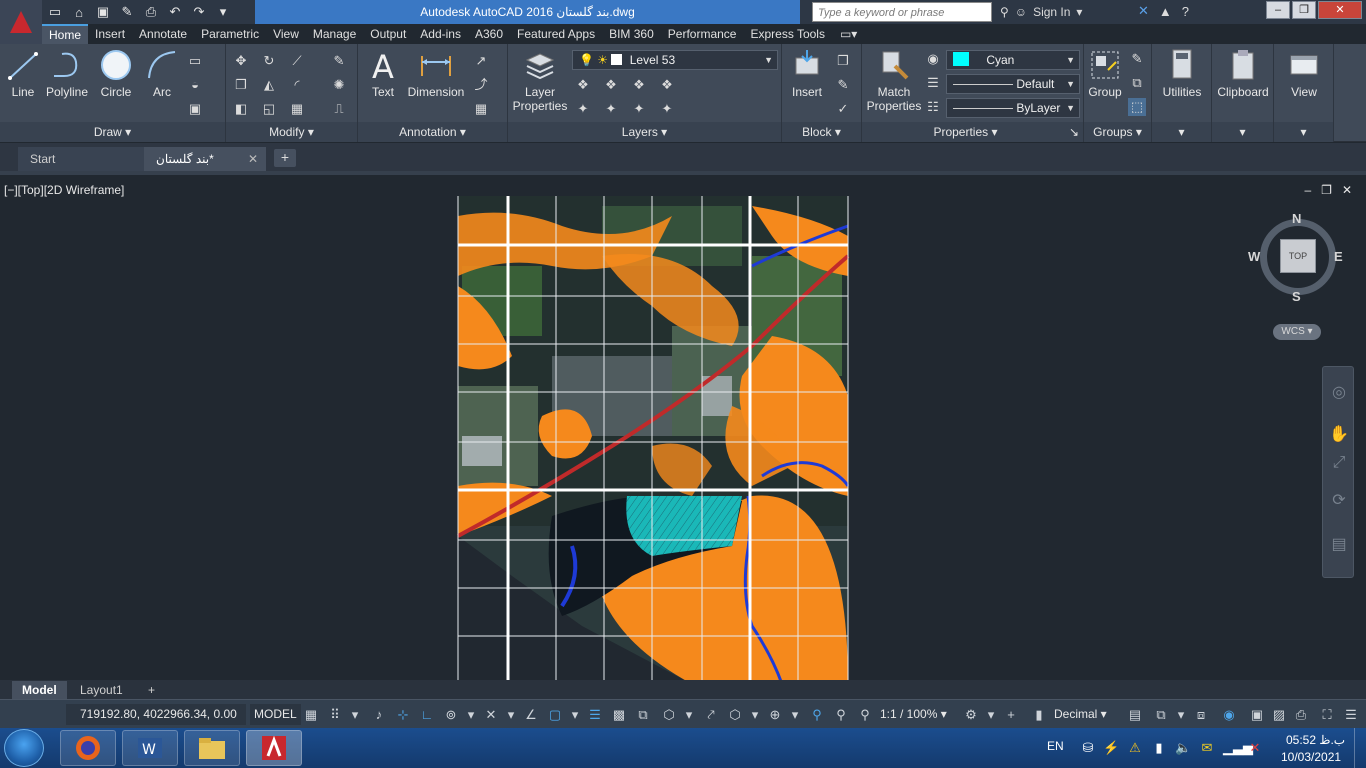  I want to click on annotation-visibility-icon: ⚲, so click(817, 715).